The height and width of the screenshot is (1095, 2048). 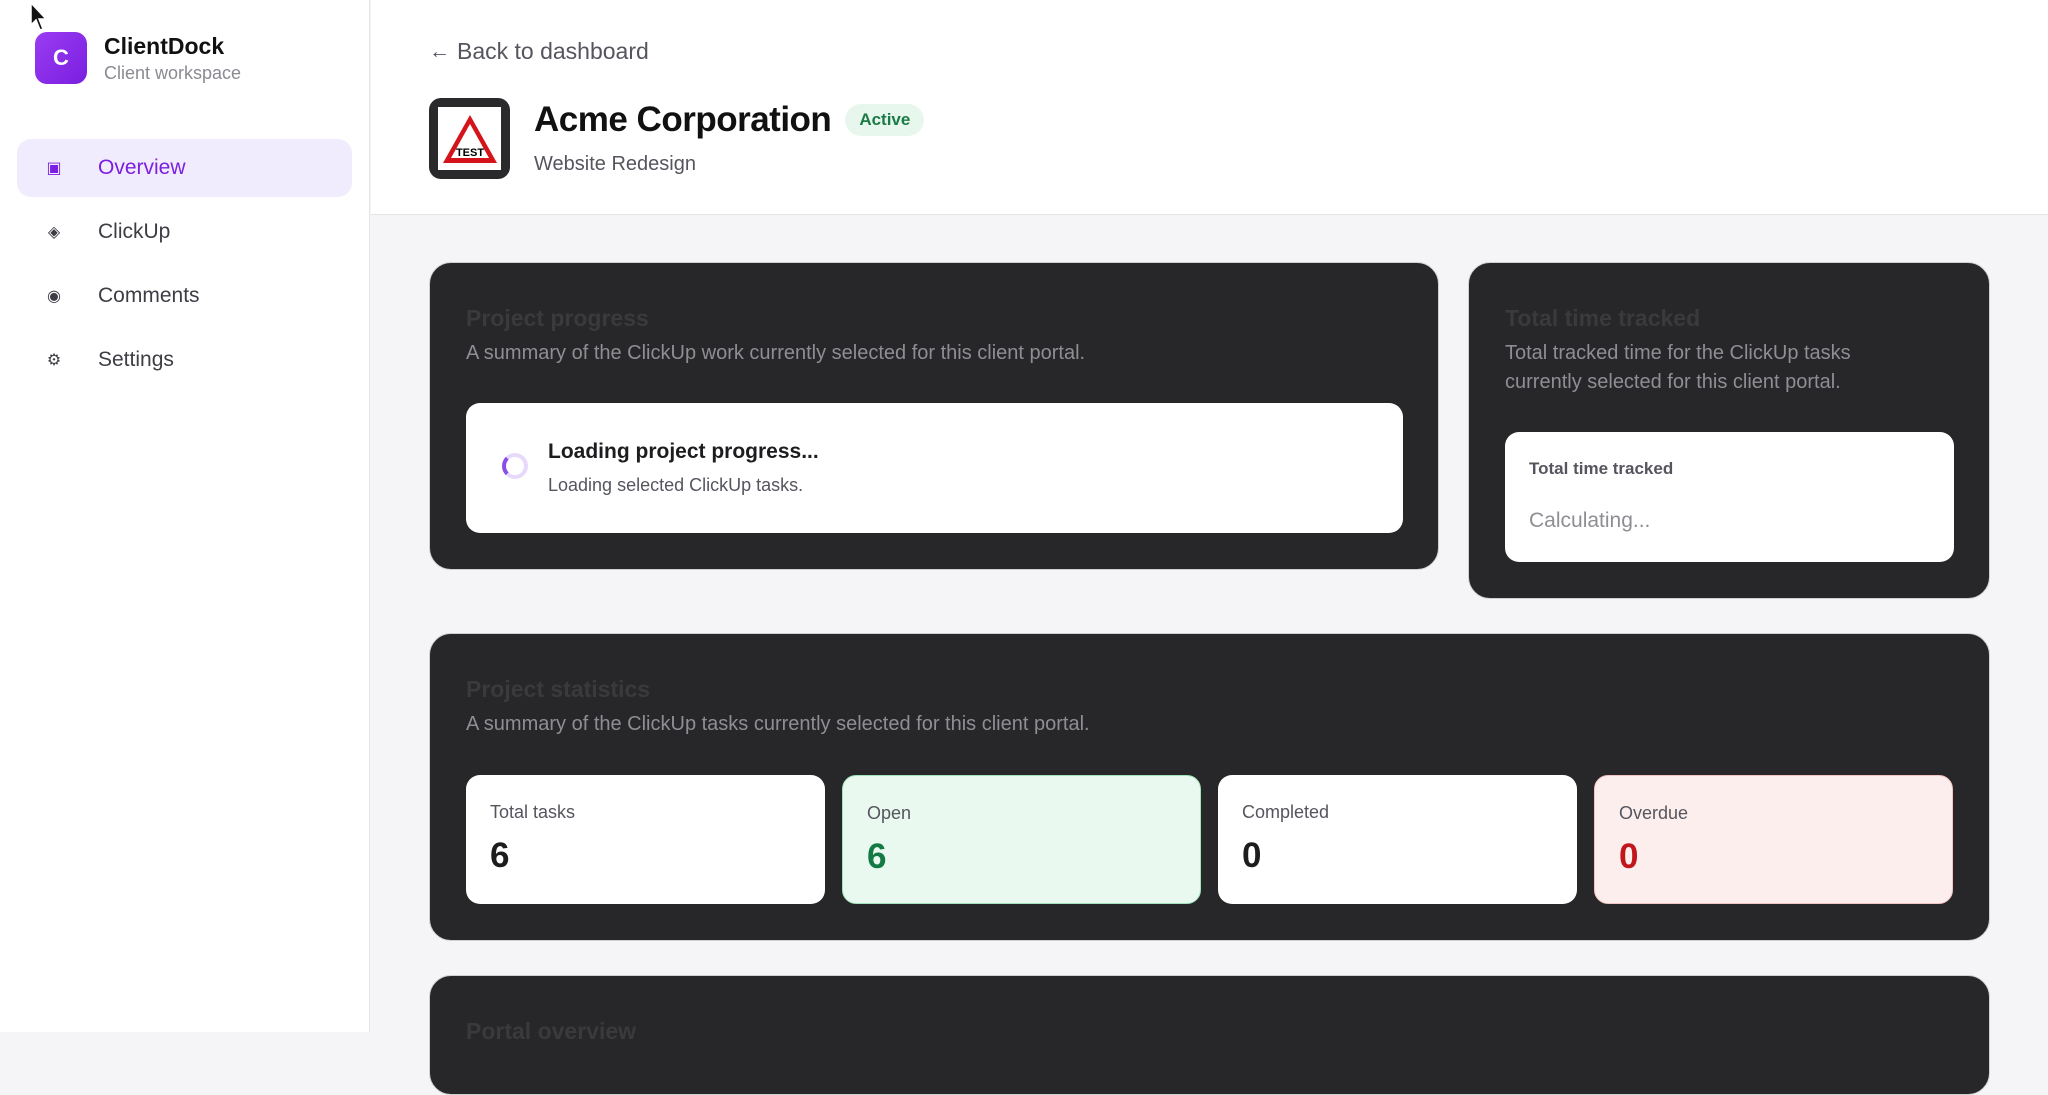 What do you see at coordinates (1286, 812) in the screenshot?
I see `stat-label: Completed` at bounding box center [1286, 812].